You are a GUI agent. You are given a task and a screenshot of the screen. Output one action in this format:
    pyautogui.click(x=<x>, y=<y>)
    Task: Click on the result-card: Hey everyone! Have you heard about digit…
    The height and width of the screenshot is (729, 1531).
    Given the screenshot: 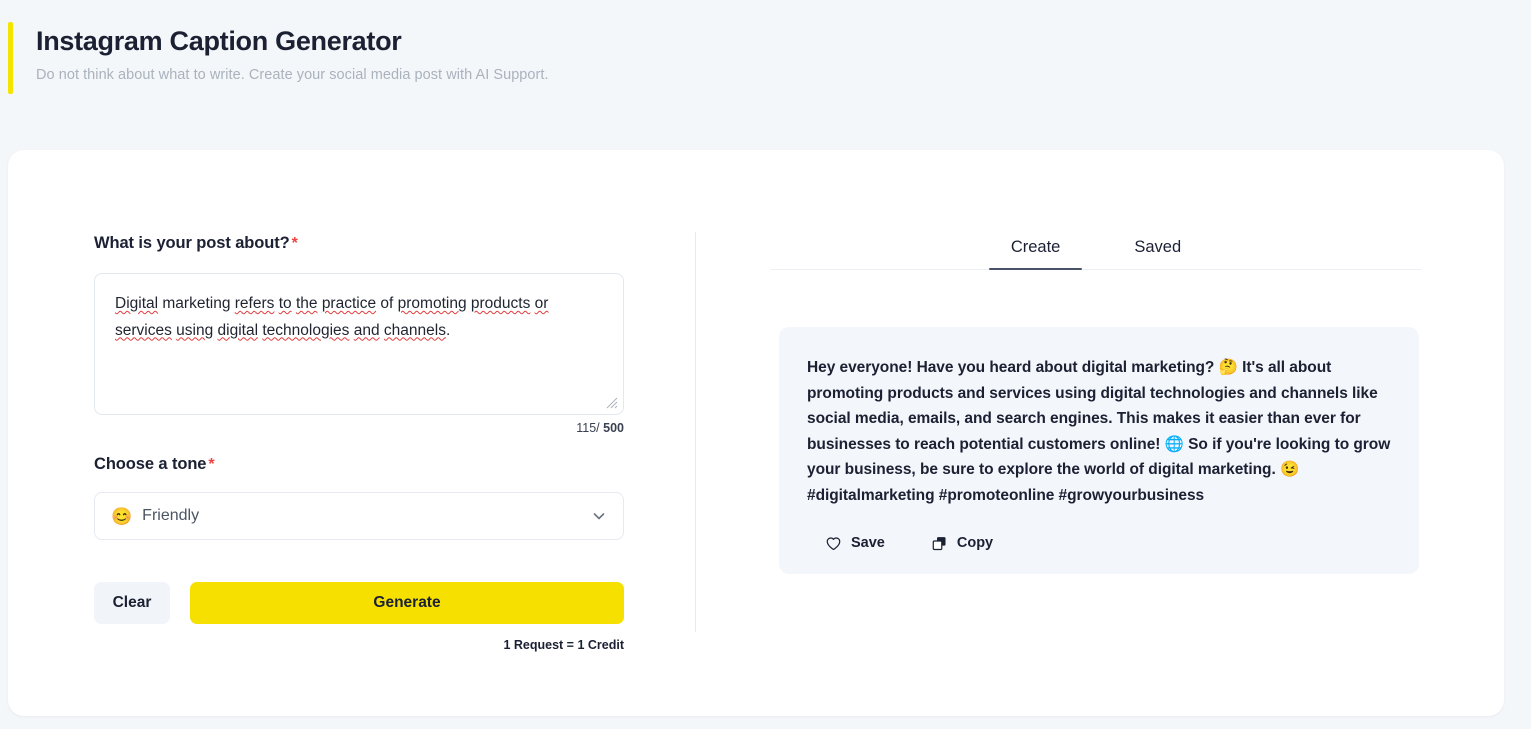 What is the action you would take?
    pyautogui.click(x=1099, y=450)
    